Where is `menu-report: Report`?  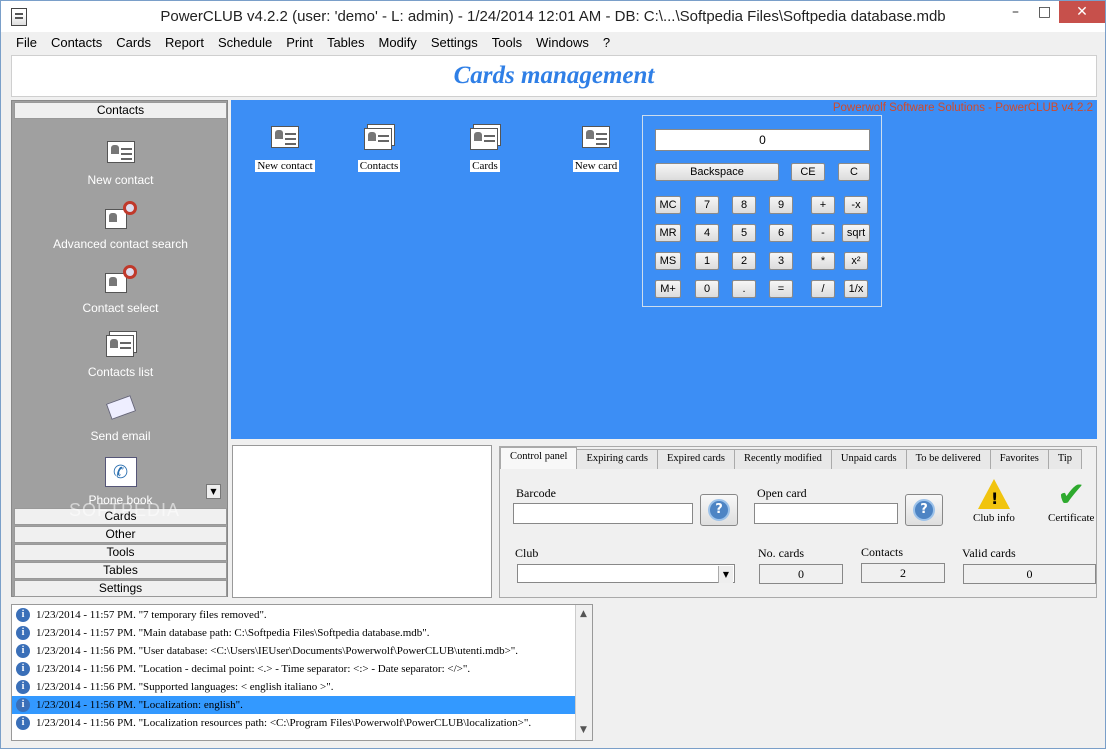
menu-report: Report is located at coordinates (184, 42).